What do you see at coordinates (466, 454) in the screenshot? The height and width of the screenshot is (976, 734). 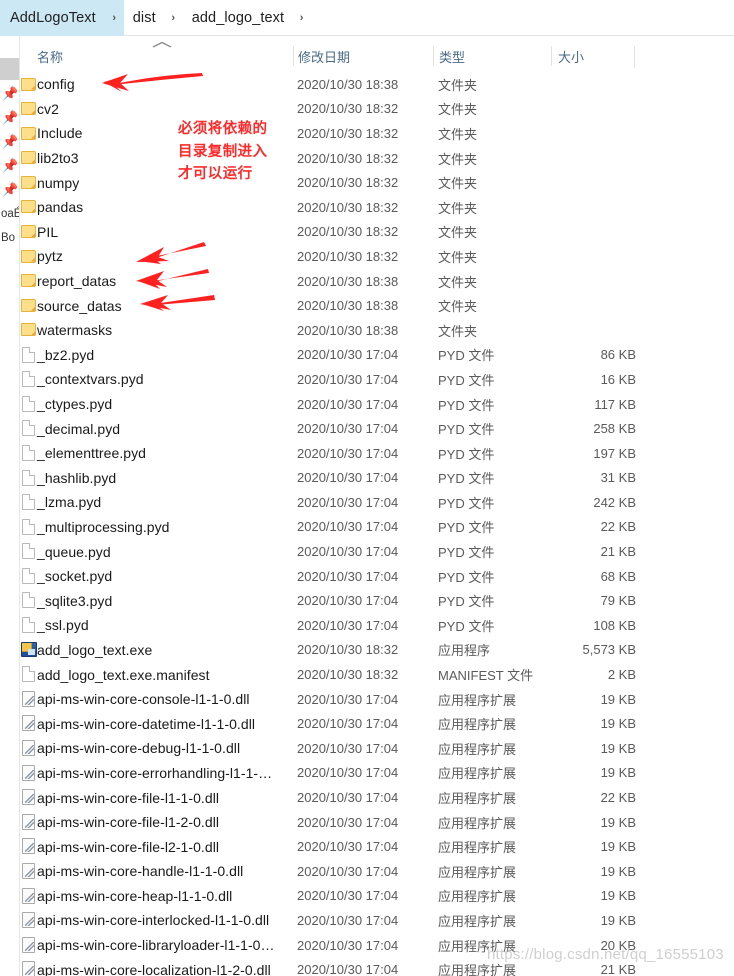 I see `file-type-cell: PYD 文件` at bounding box center [466, 454].